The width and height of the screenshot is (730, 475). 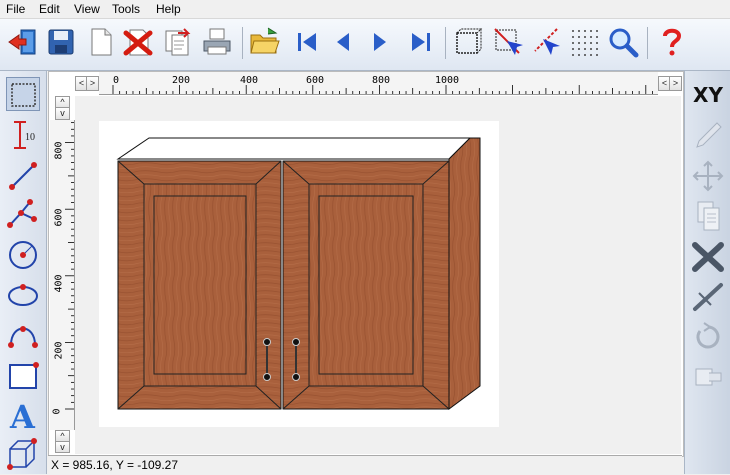 I want to click on vertical-ruler: 800 600 400 200 0, so click(x=62, y=275).